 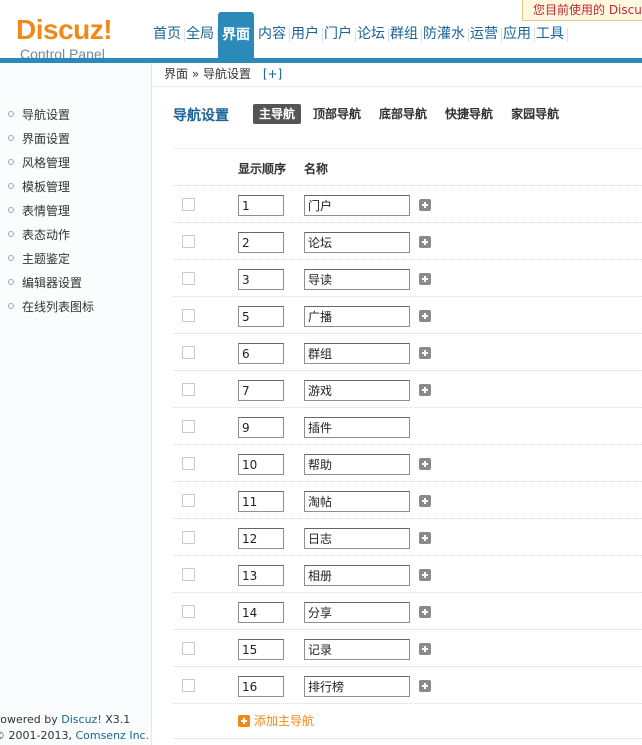 What do you see at coordinates (445, 40) in the screenshot?
I see `topnav-item: 防灌水` at bounding box center [445, 40].